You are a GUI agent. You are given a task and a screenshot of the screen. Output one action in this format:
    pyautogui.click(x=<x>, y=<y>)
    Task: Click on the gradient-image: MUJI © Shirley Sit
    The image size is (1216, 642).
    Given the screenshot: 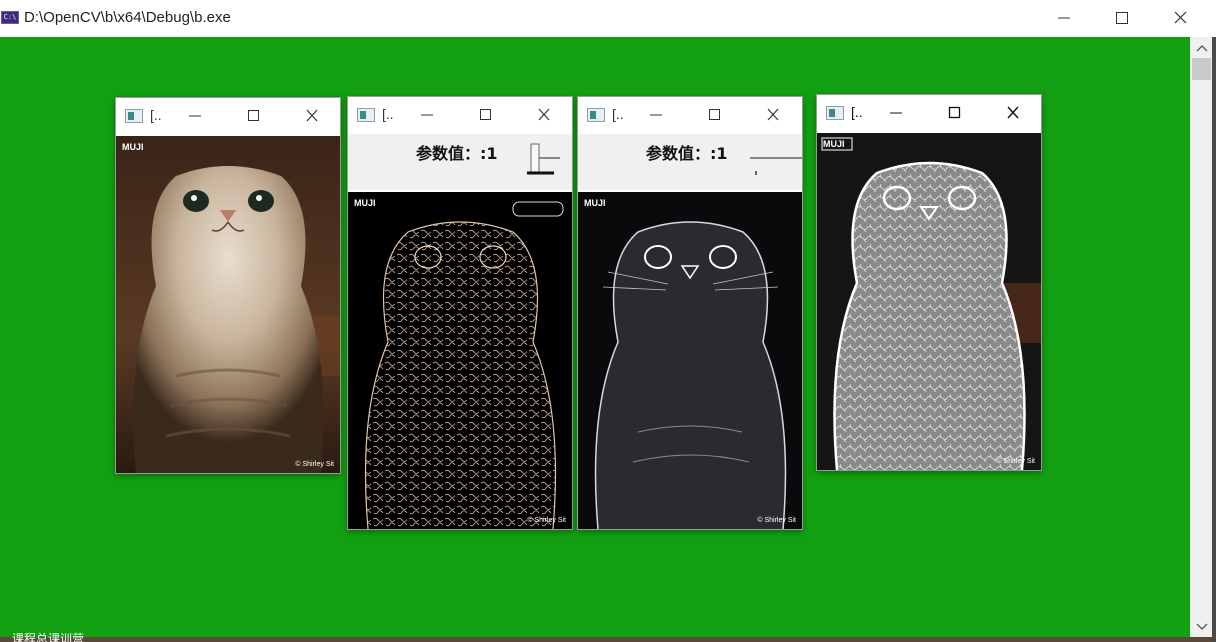 What is the action you would take?
    pyautogui.click(x=690, y=360)
    